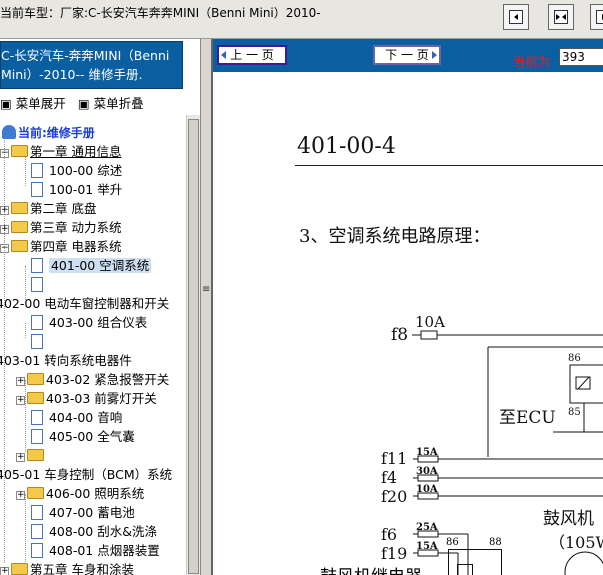 The image size is (603, 575). Describe the element at coordinates (599, 17) in the screenshot. I see `next-page-icon` at that location.